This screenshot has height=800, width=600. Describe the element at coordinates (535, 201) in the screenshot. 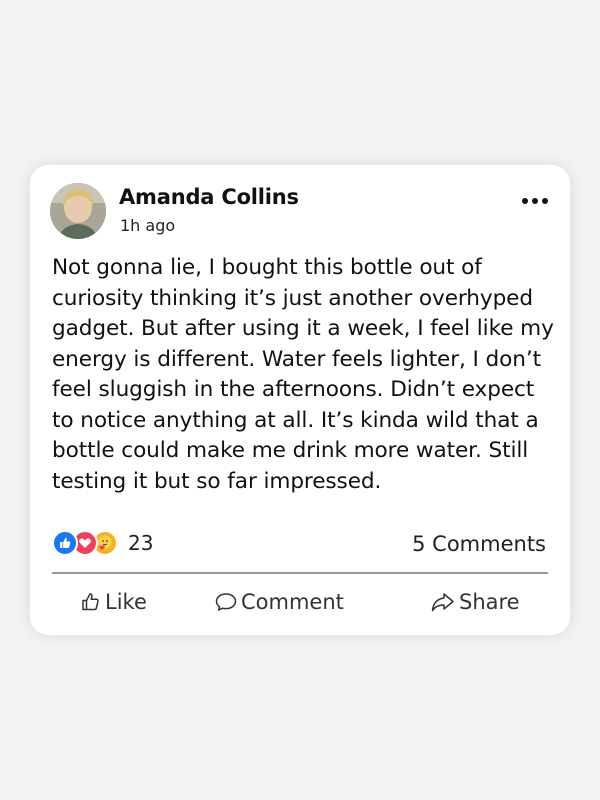

I see `more-options-icon` at that location.